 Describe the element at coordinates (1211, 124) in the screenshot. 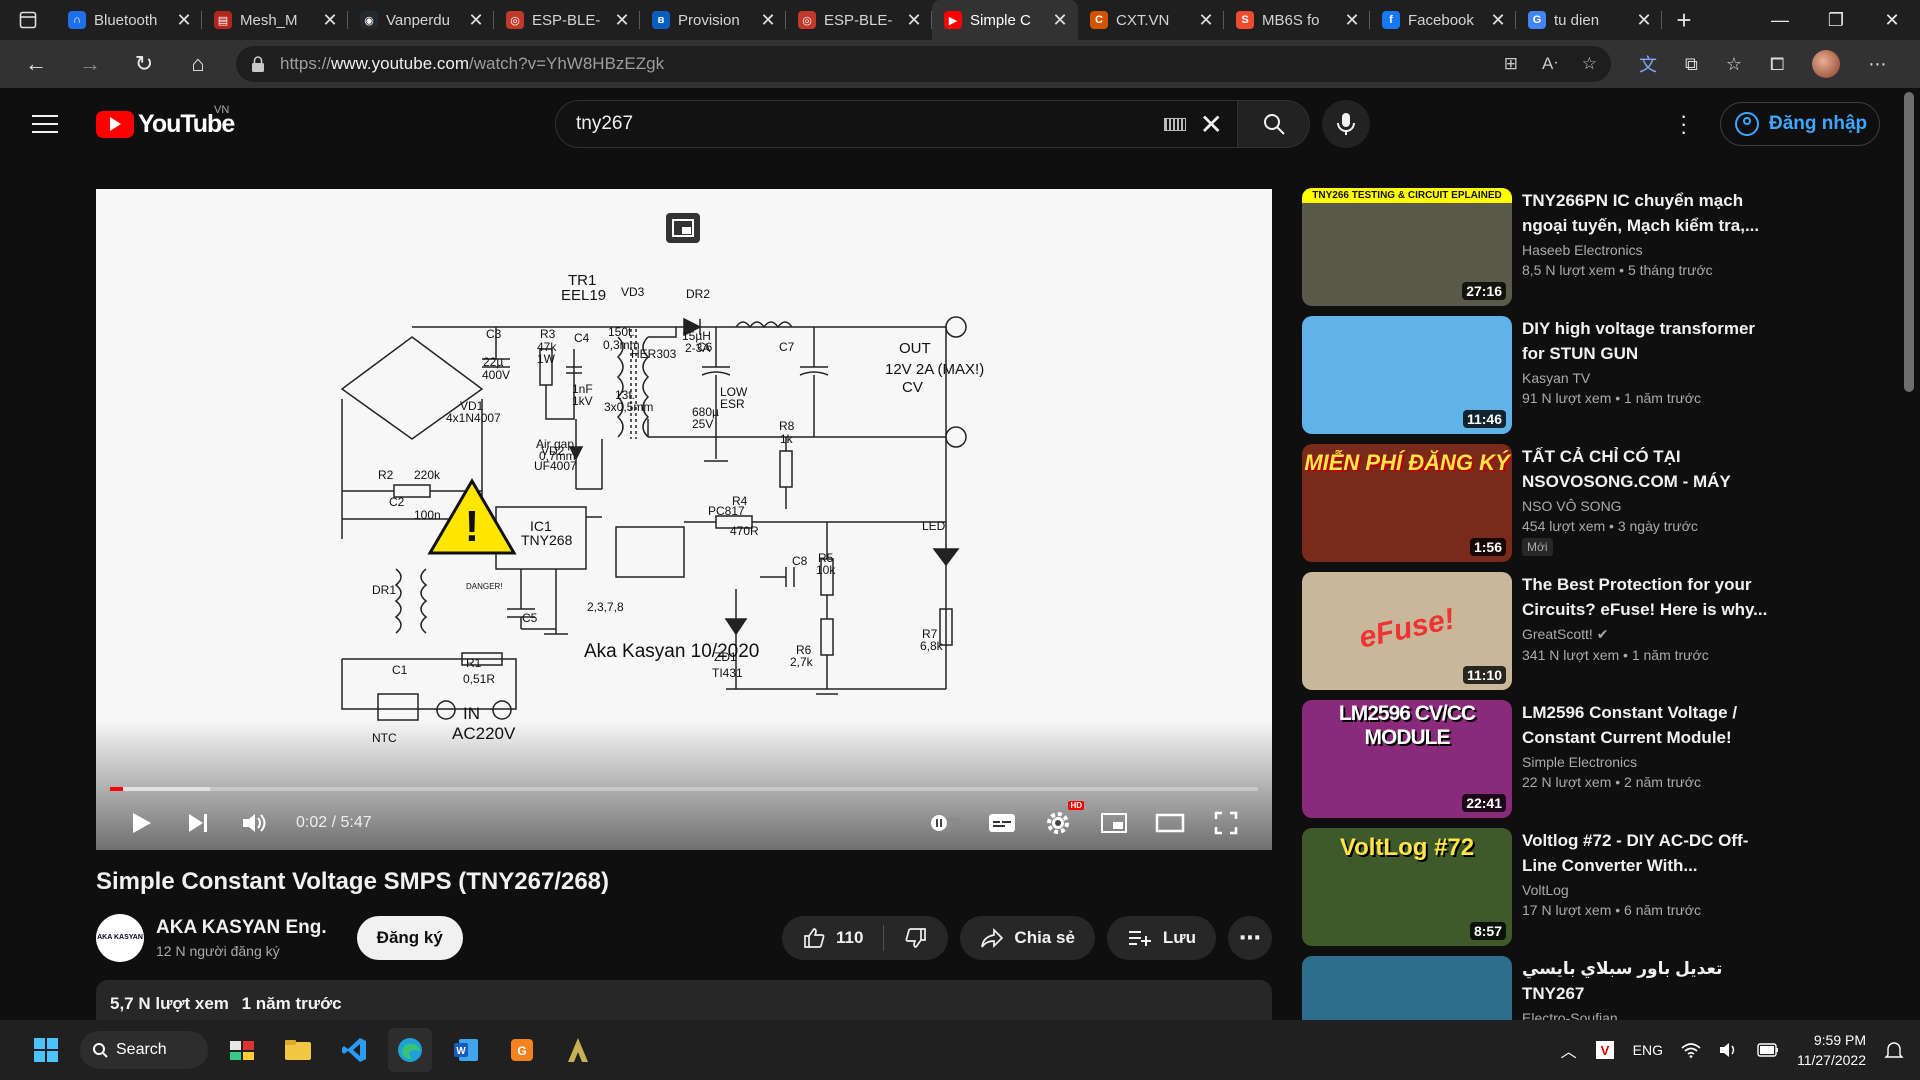

I see `clear-search-icon: ✕` at that location.